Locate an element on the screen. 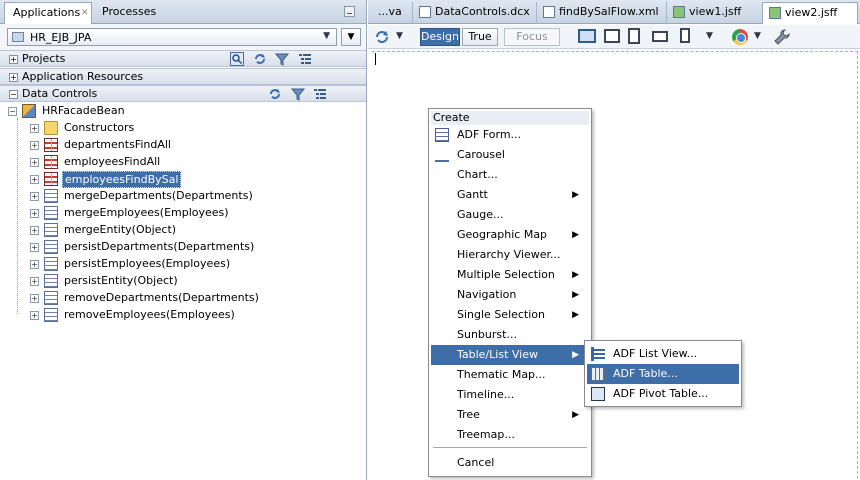 This screenshot has width=860, height=480. design-mode-button: Design is located at coordinates (440, 37).